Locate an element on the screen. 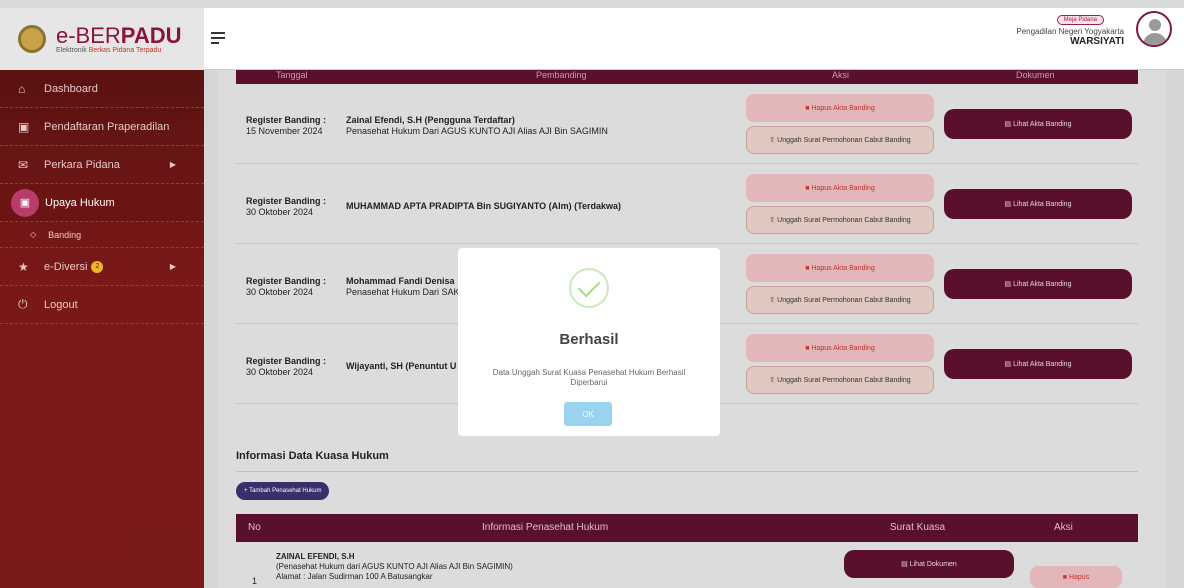 The height and width of the screenshot is (588, 1184). ok-button: OK is located at coordinates (588, 414).